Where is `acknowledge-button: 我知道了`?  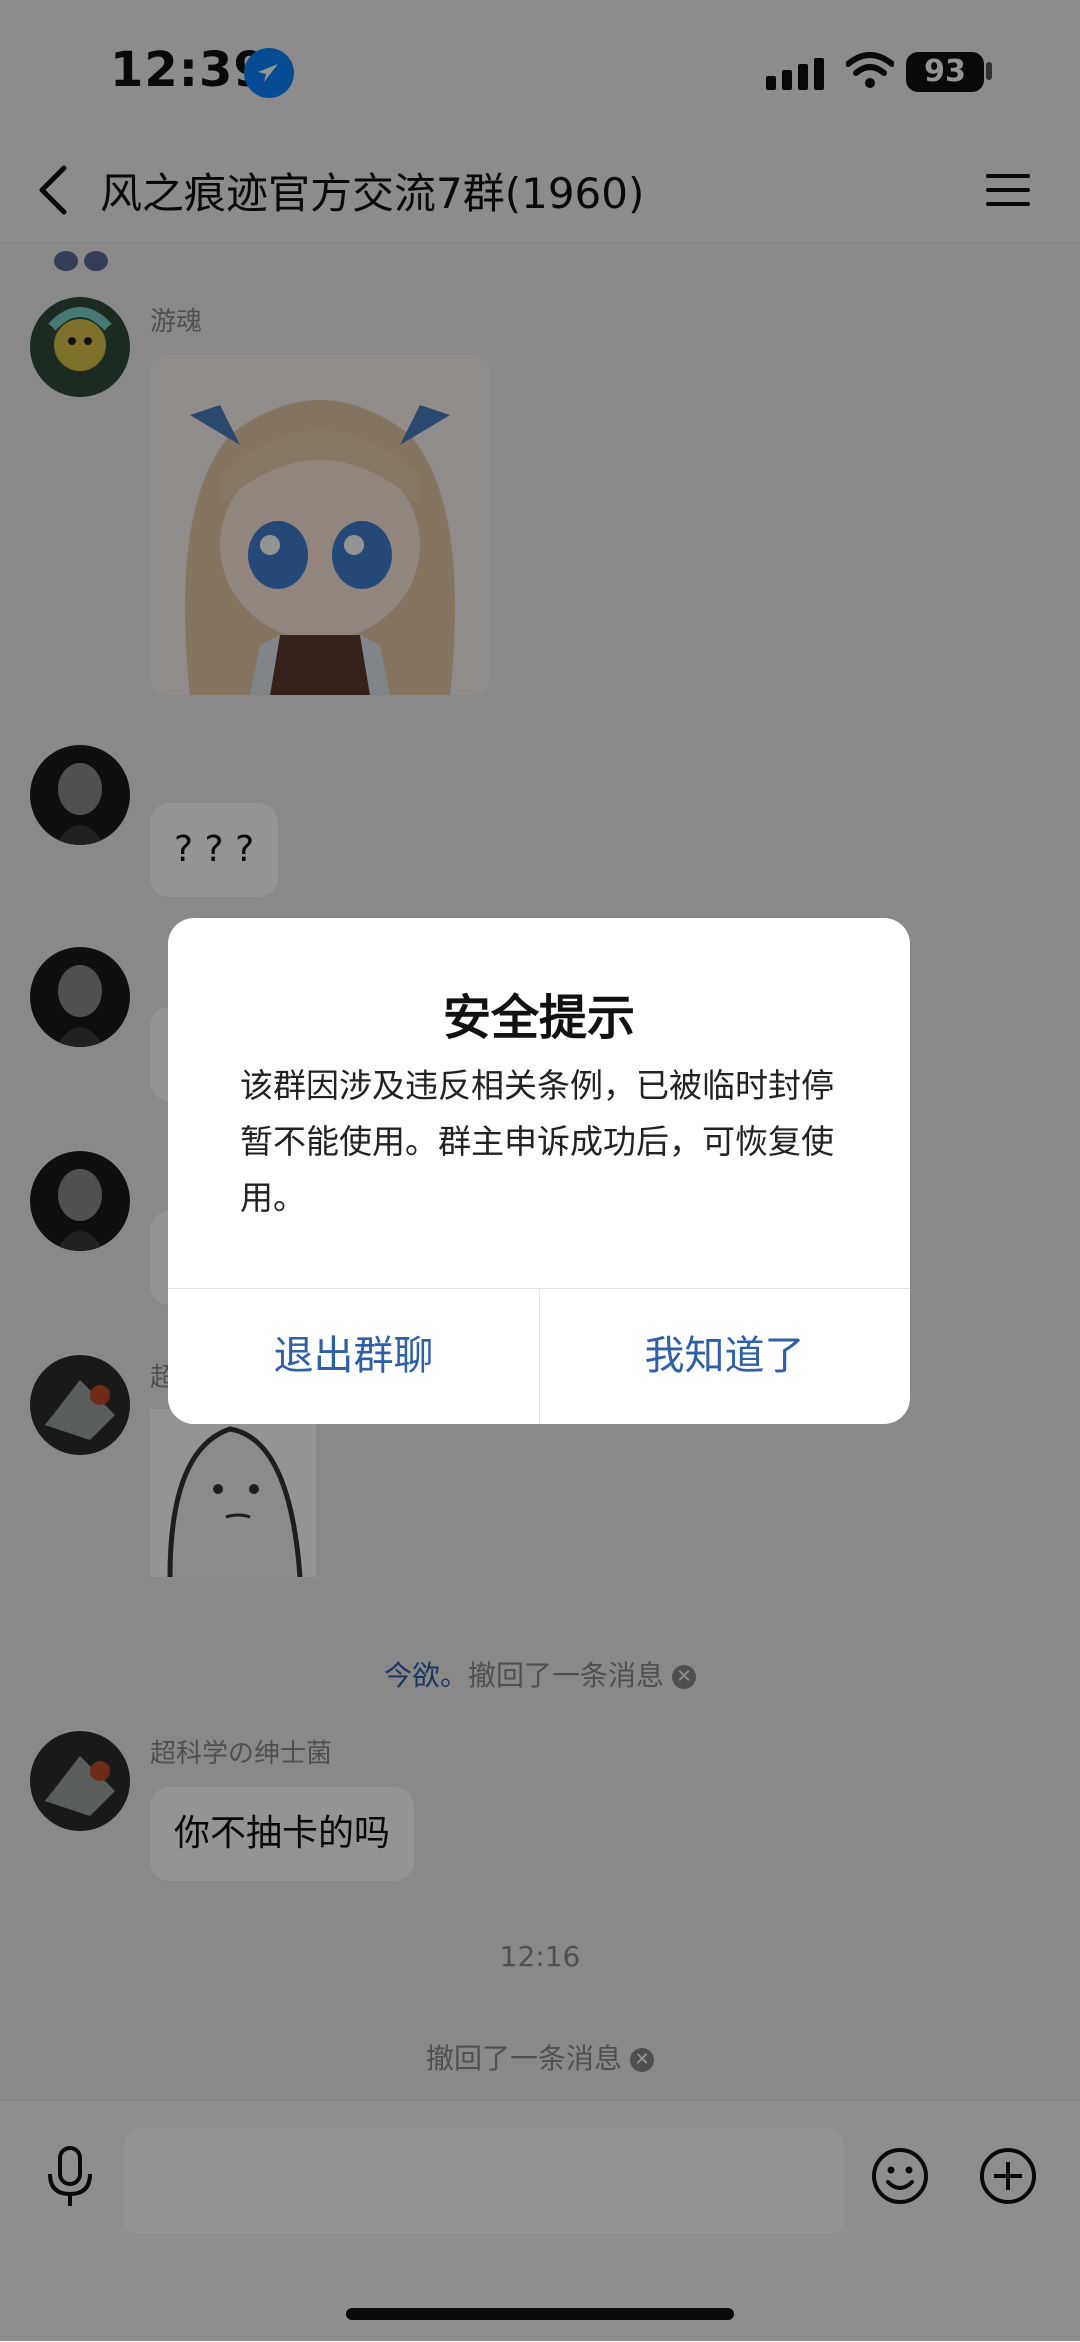 acknowledge-button: 我知道了 is located at coordinates (724, 1356).